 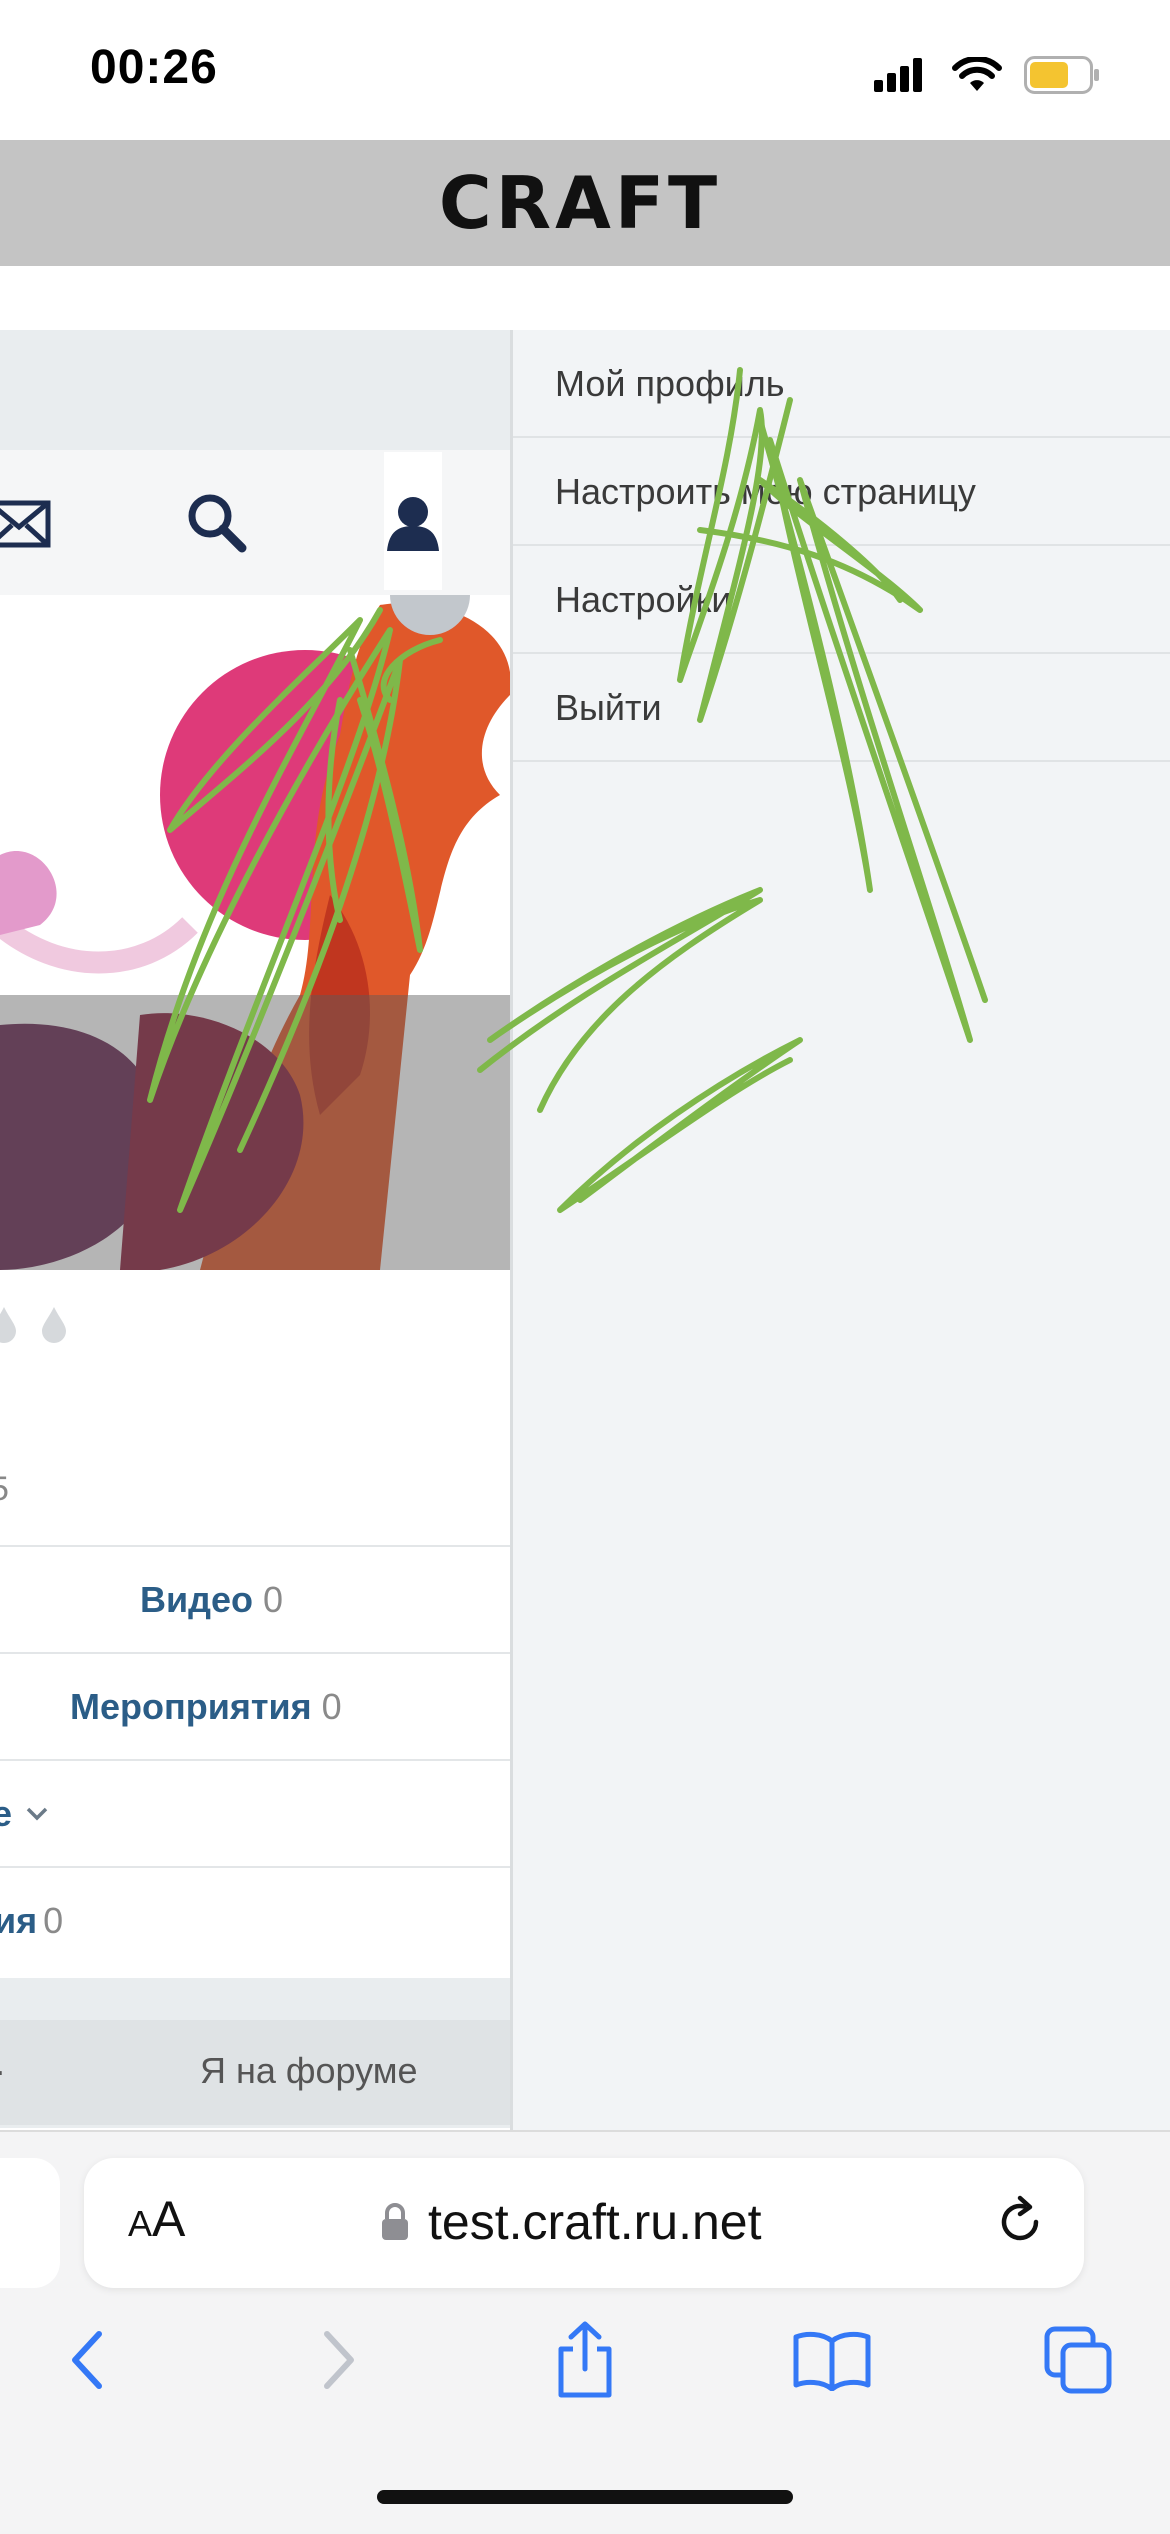 What do you see at coordinates (841, 708) in the screenshot?
I see `menu-item-logout: Выйти` at bounding box center [841, 708].